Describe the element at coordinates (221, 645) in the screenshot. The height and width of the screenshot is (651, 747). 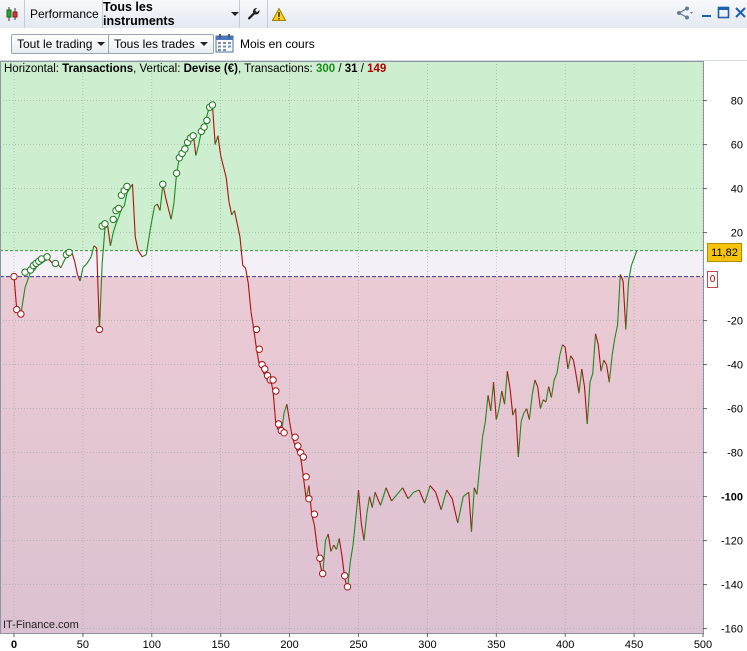
I see `x-tick-label: 150` at that location.